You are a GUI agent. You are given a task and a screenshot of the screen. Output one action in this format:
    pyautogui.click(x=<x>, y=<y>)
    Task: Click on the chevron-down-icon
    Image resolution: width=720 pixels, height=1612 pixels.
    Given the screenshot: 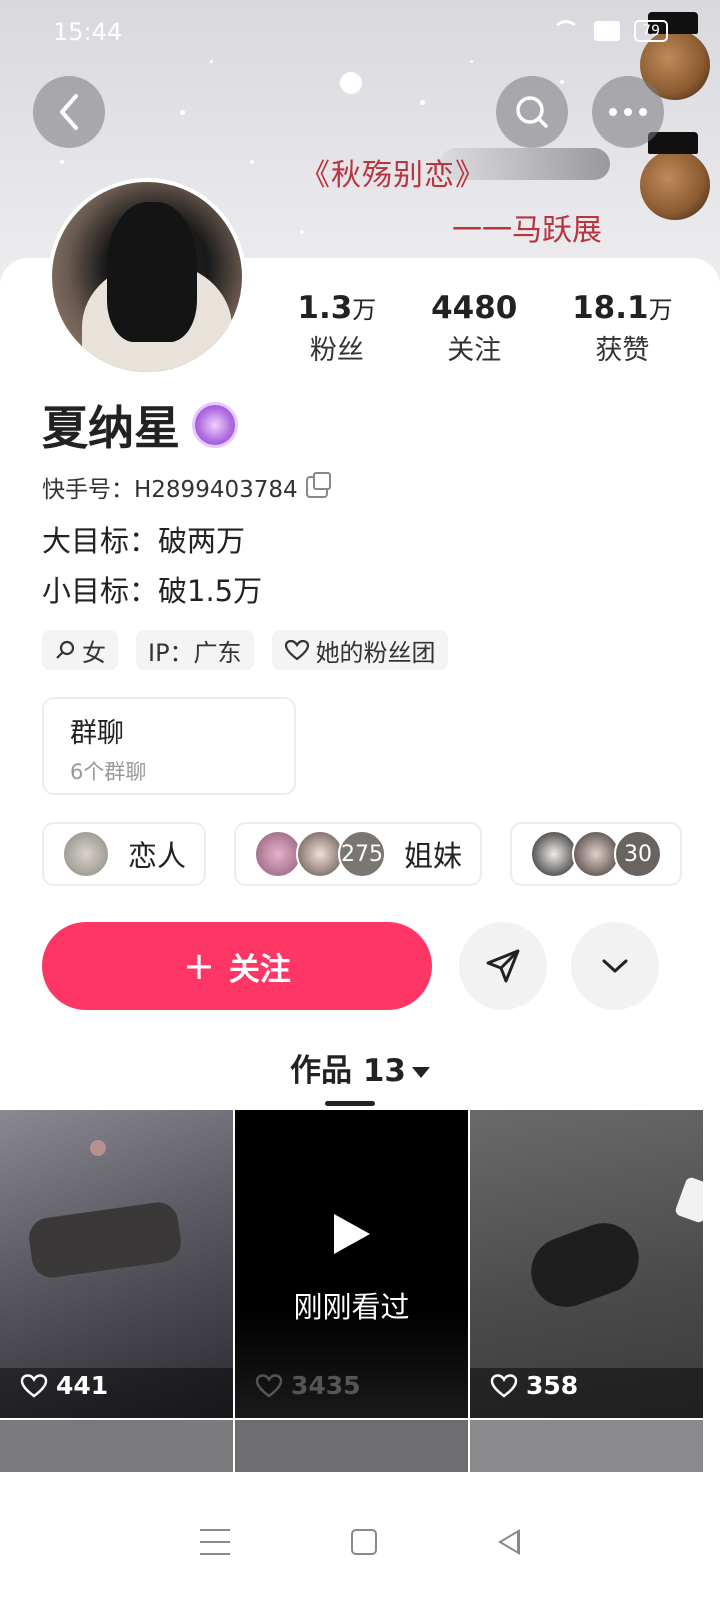 What is the action you would take?
    pyautogui.click(x=615, y=966)
    